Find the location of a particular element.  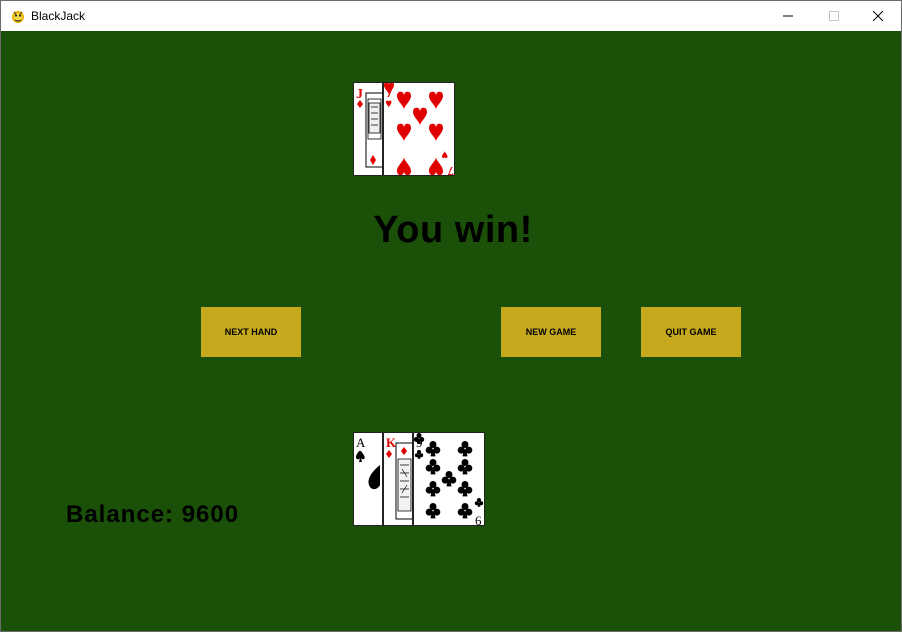

card-rank-label: A is located at coordinates (361, 442).